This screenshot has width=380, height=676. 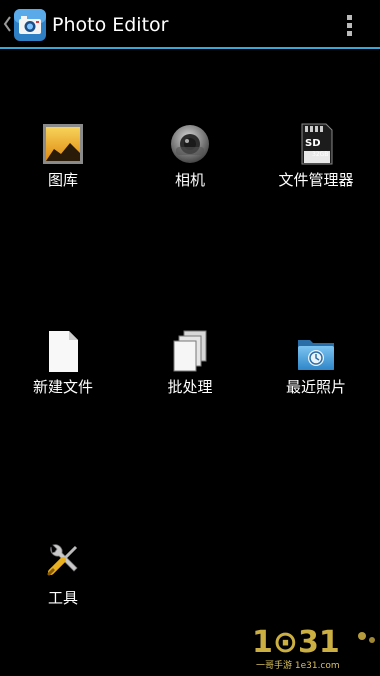 I want to click on menu-item-label: 工具, so click(x=62, y=598).